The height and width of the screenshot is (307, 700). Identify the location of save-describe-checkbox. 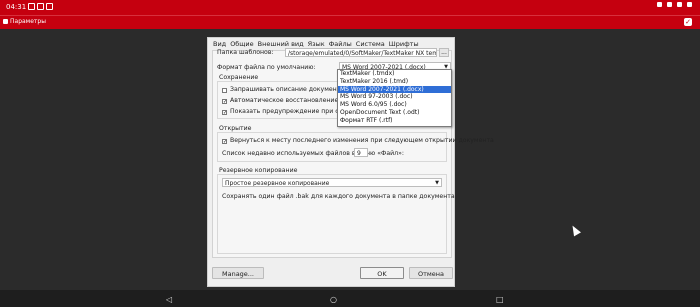
(224, 90).